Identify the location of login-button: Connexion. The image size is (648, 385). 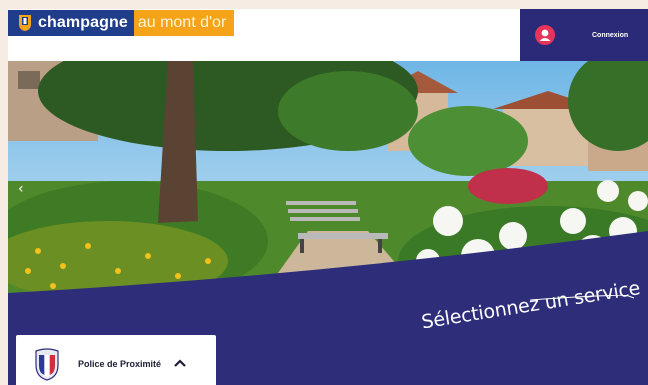
(584, 35).